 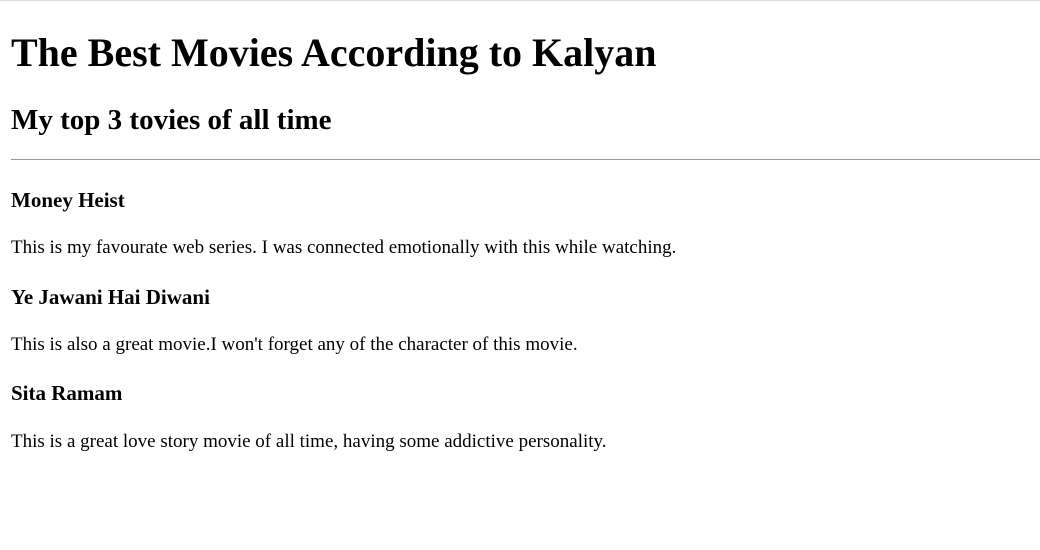 What do you see at coordinates (171, 120) in the screenshot?
I see `page-subtitle: My top 3 tovies of all time` at bounding box center [171, 120].